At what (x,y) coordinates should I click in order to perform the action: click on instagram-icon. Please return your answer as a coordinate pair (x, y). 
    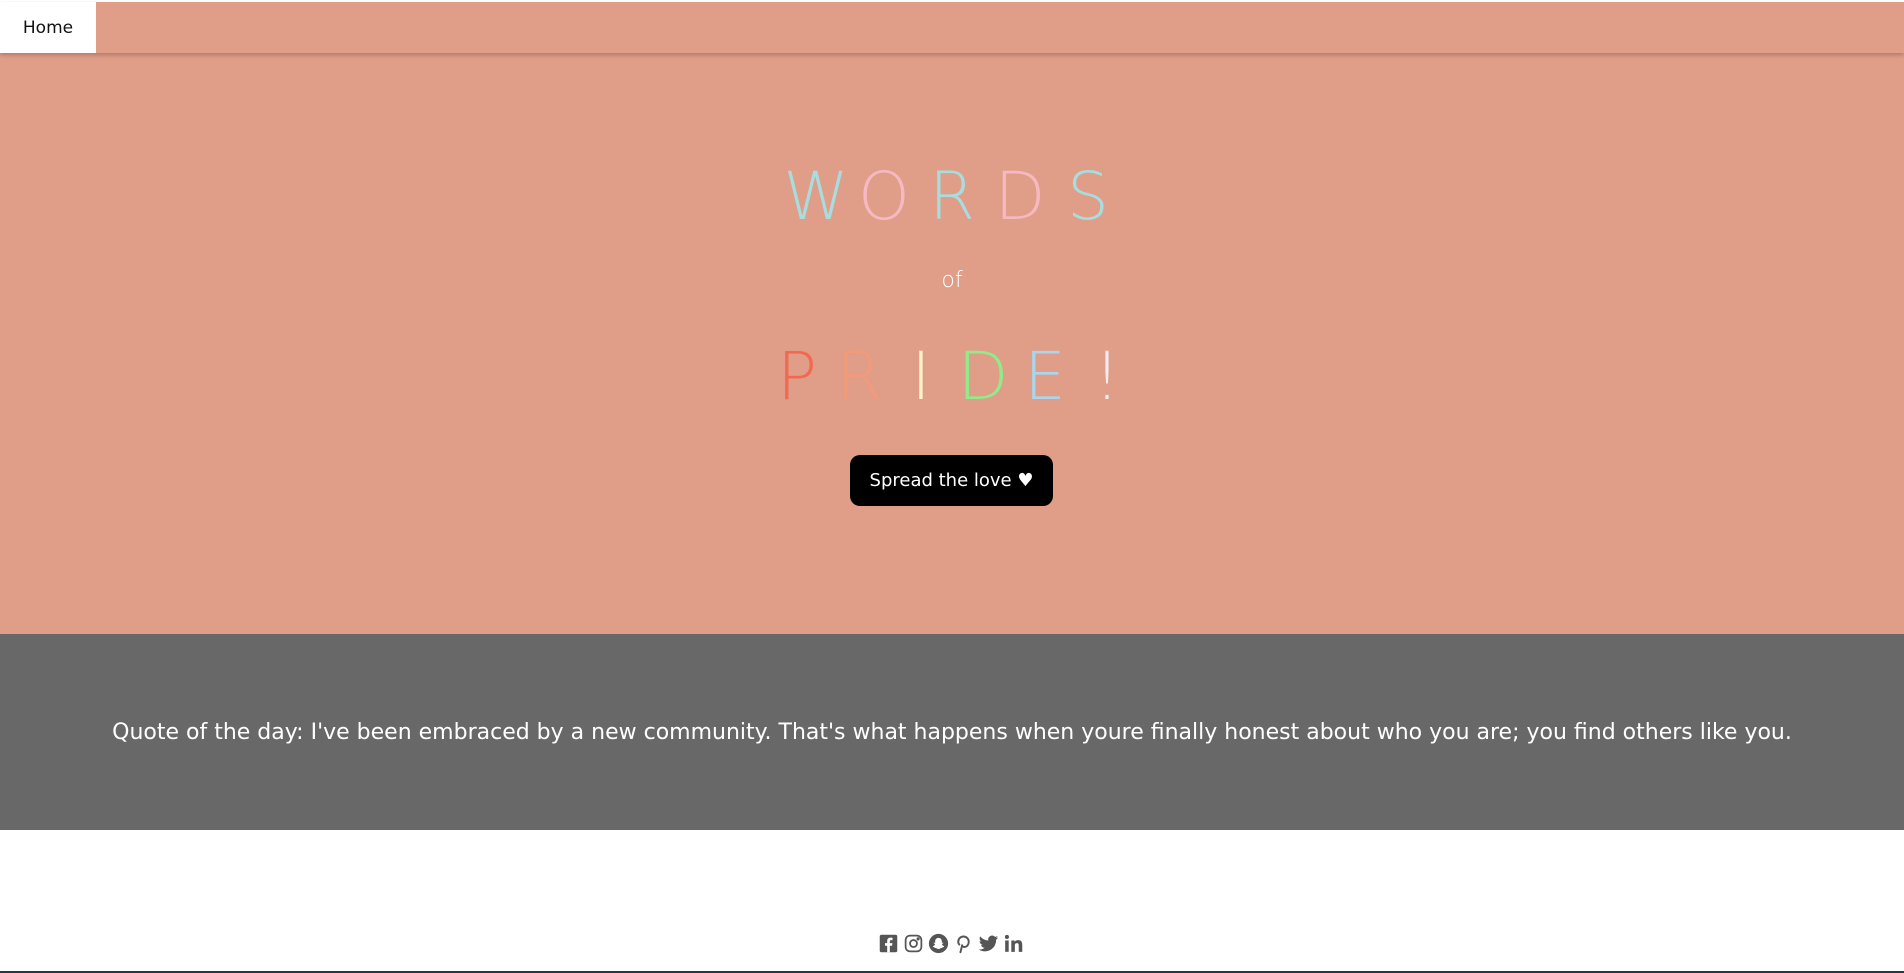
    Looking at the image, I should click on (913, 943).